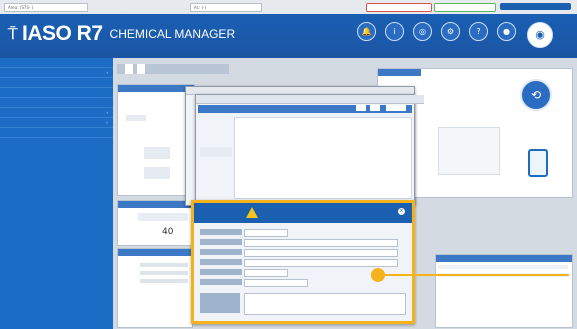 This screenshot has width=577, height=329. What do you see at coordinates (506, 31) in the screenshot?
I see `user-icon: ●` at bounding box center [506, 31].